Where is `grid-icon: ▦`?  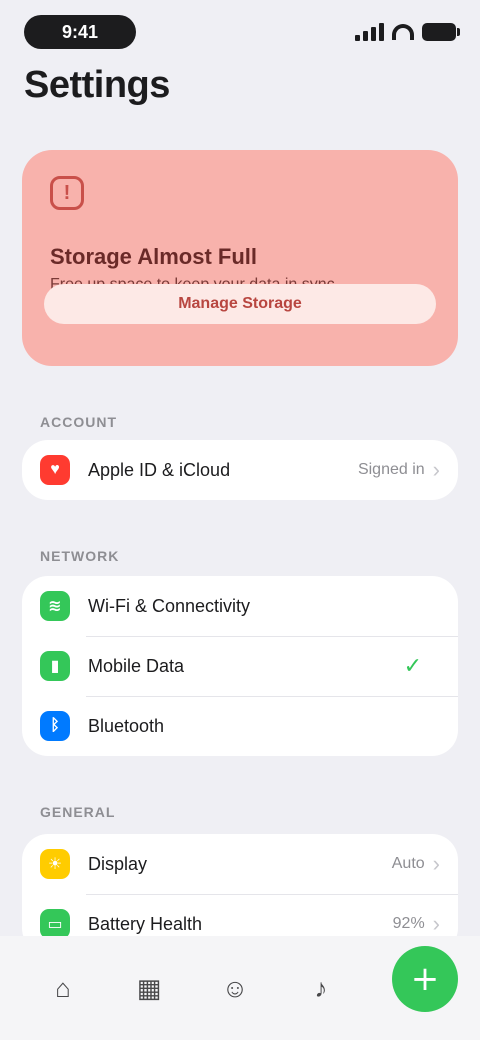
grid-icon: ▦ is located at coordinates (149, 987).